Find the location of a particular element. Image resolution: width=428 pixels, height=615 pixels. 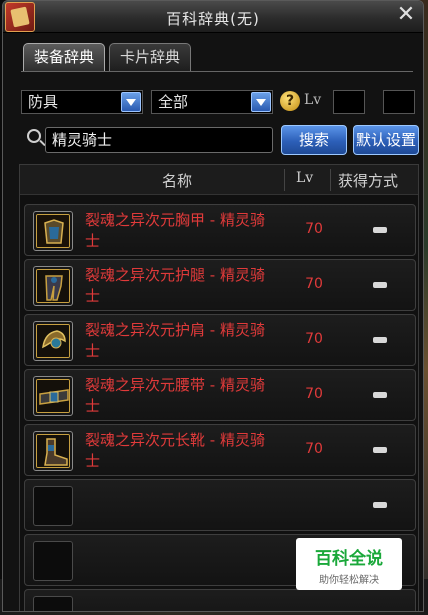

item-name: 裂魂之异次元护腿 - 精灵骑士 is located at coordinates (175, 285).